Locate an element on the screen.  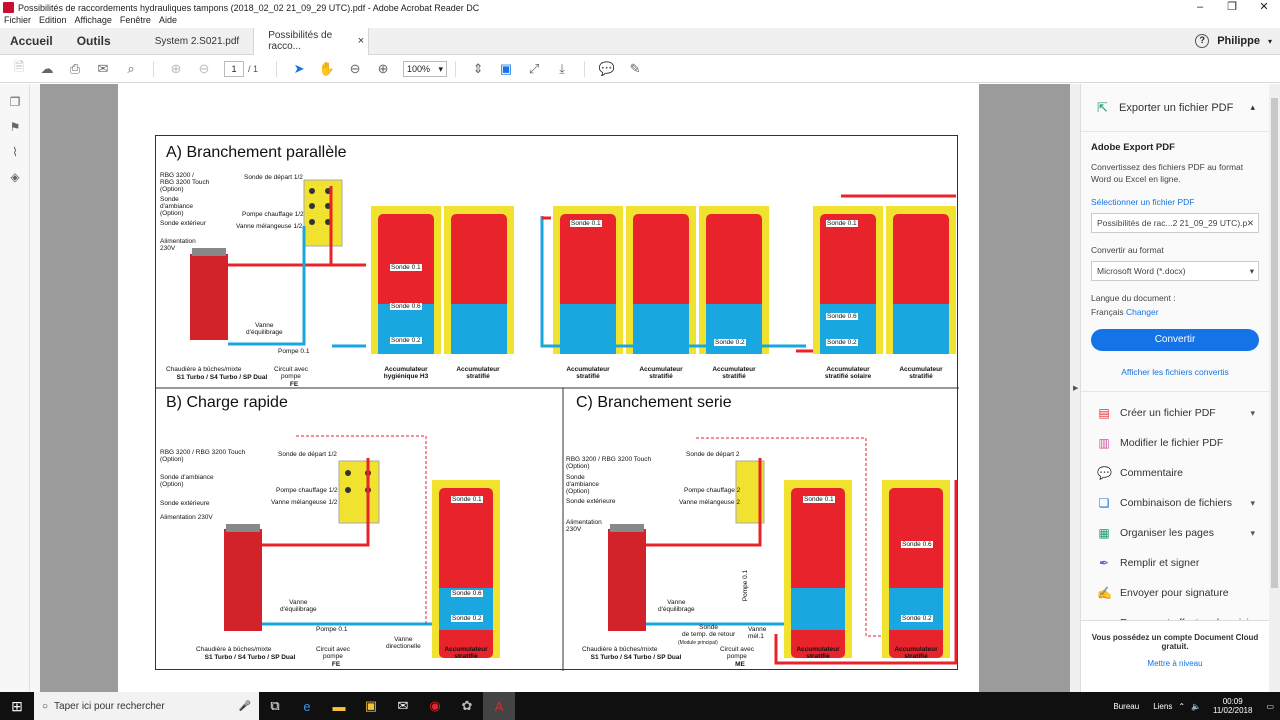
zoom-in-icon: ⊕ is located at coordinates (383, 69).